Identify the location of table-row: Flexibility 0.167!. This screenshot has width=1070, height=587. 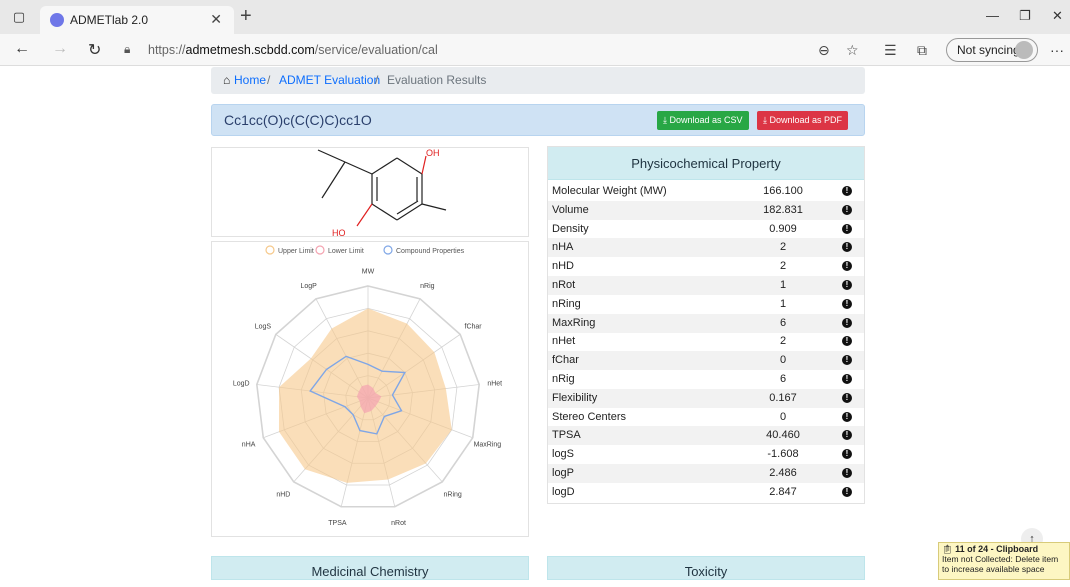
(706, 398).